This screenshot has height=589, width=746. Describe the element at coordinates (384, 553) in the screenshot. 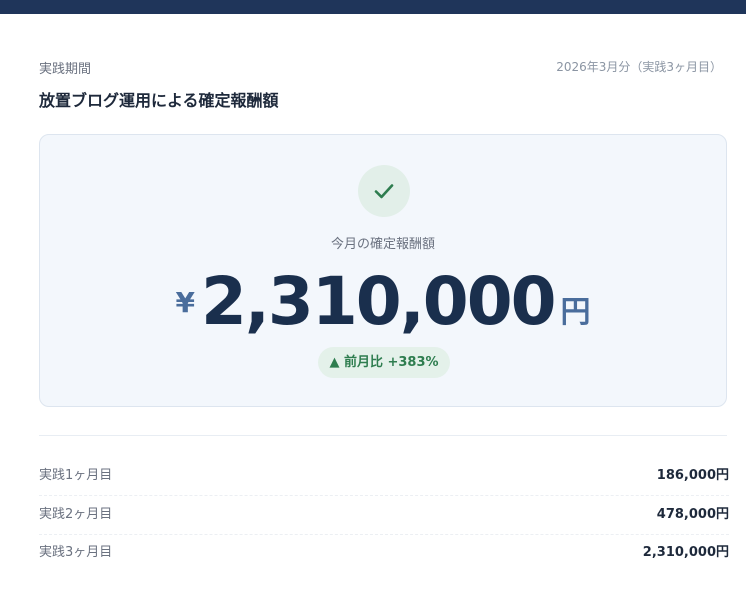

I see `history-row: 実践3ヶ月目 2,310,000円` at that location.